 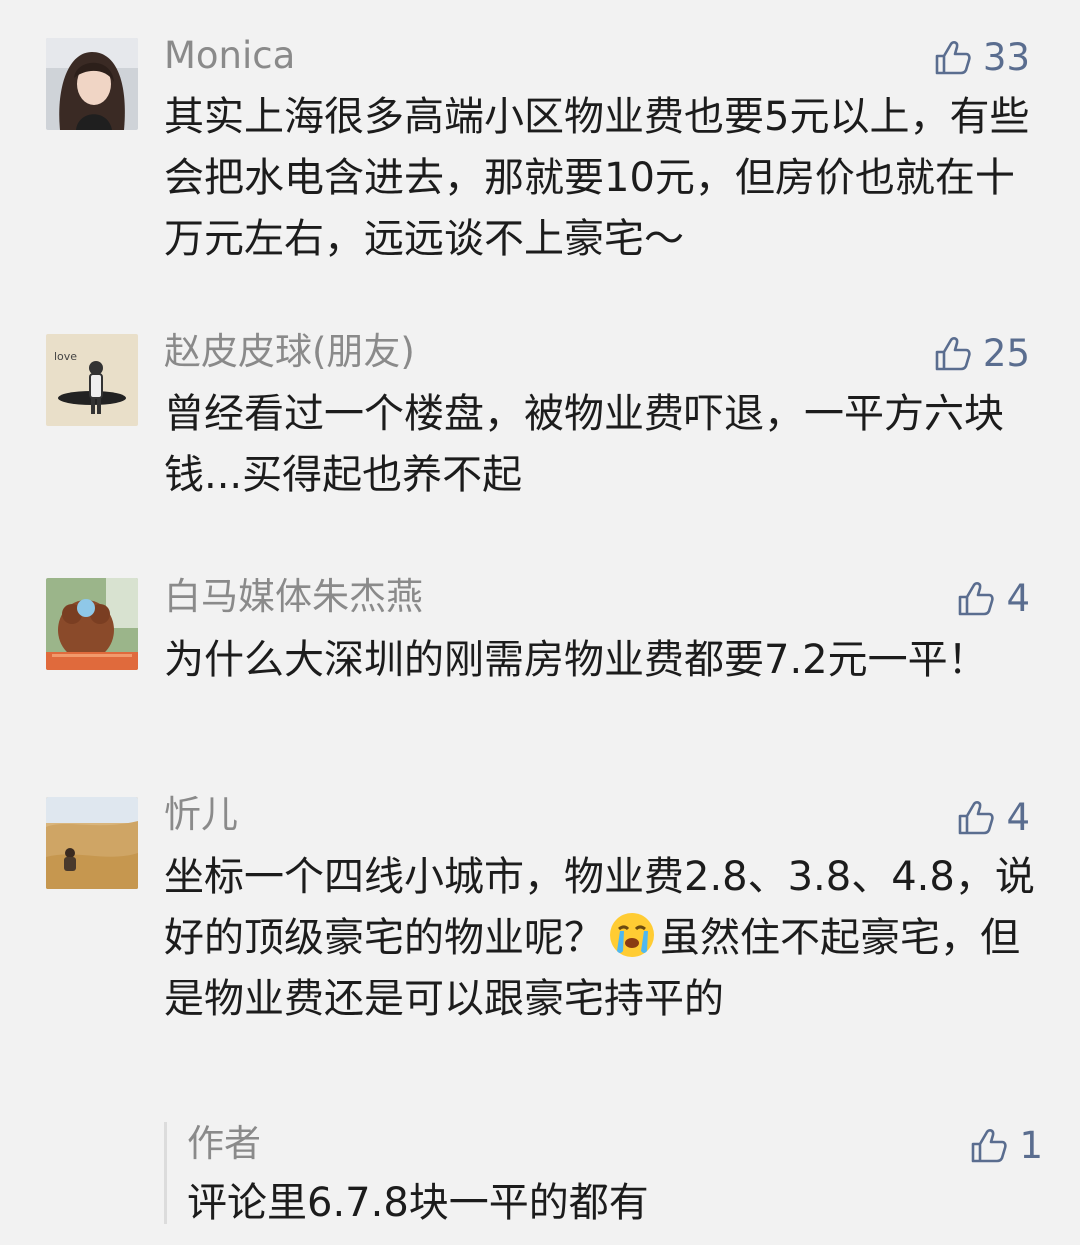 What do you see at coordinates (65, 356) in the screenshot?
I see `svg-text: love` at bounding box center [65, 356].